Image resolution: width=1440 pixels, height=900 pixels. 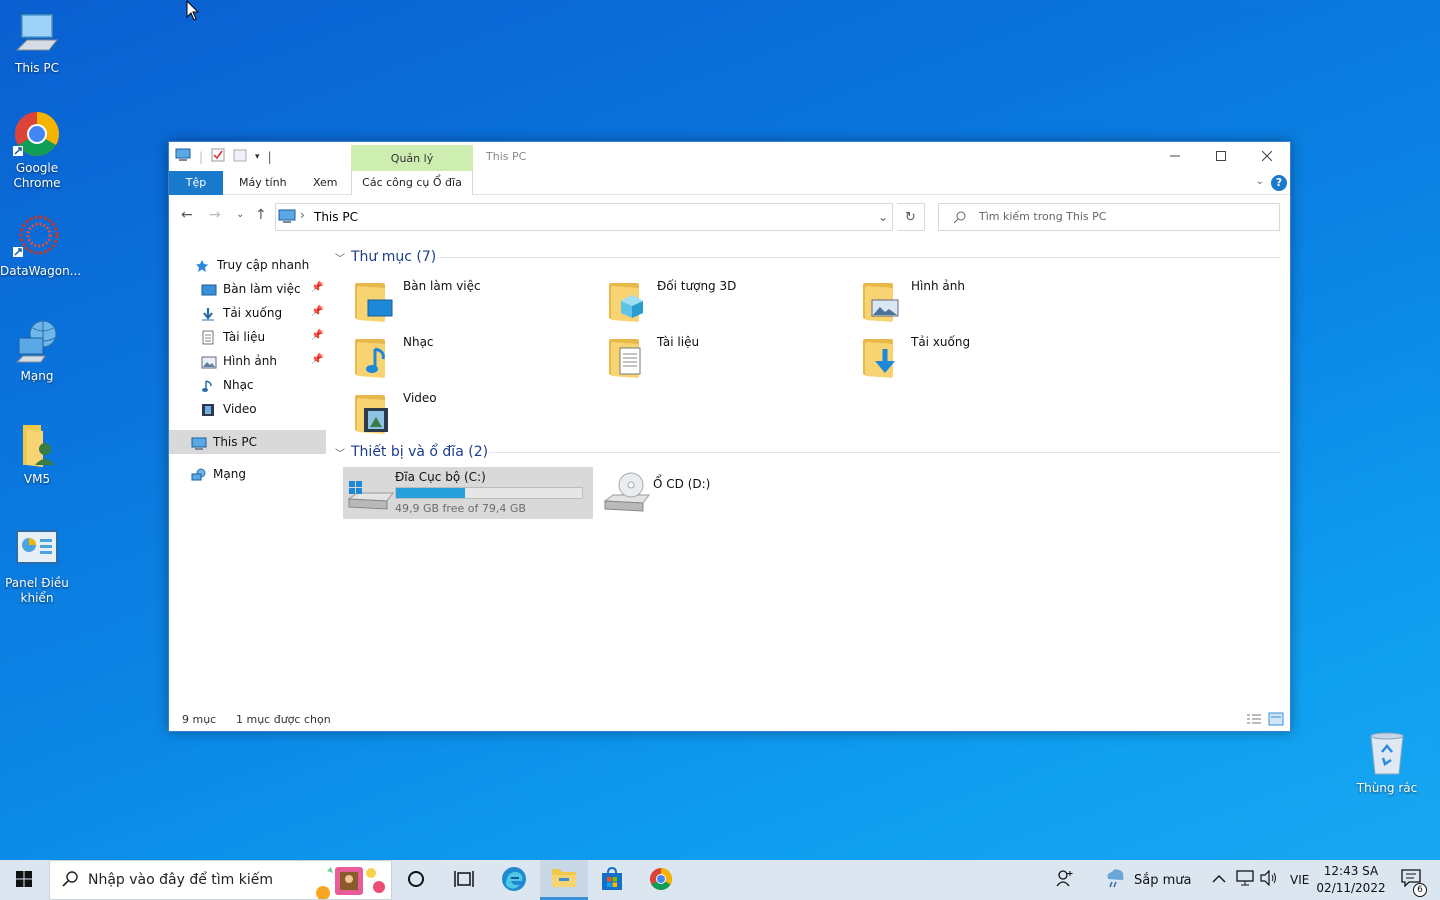 I want to click on recent-locations-icon: ⌄, so click(x=240, y=214).